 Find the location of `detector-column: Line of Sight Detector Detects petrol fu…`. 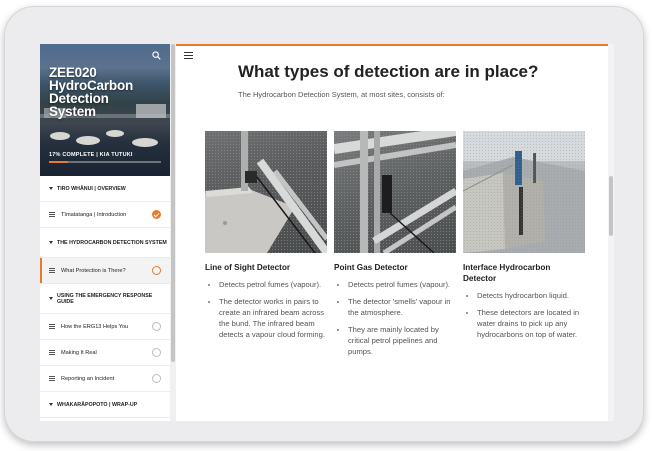

detector-column: Line of Sight Detector Detects petrol fu… is located at coordinates (266, 304).